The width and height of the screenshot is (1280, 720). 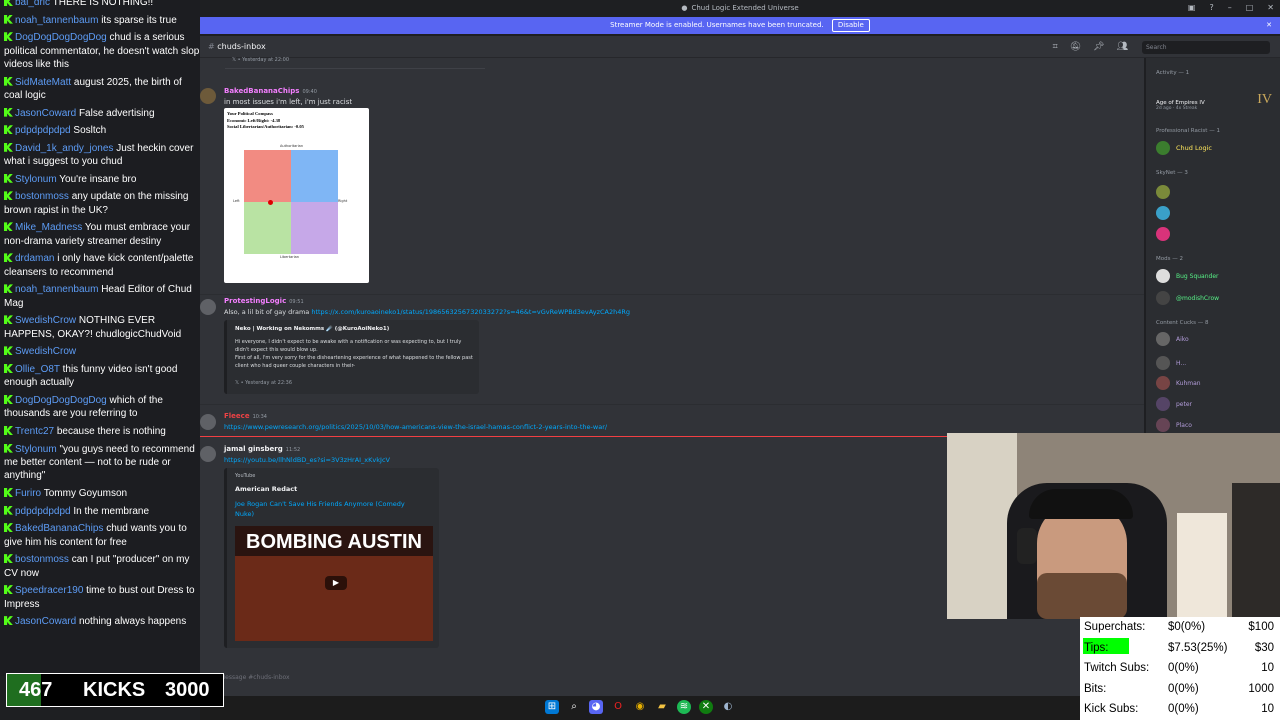 I want to click on search-input: Search, so click(x=1206, y=47).